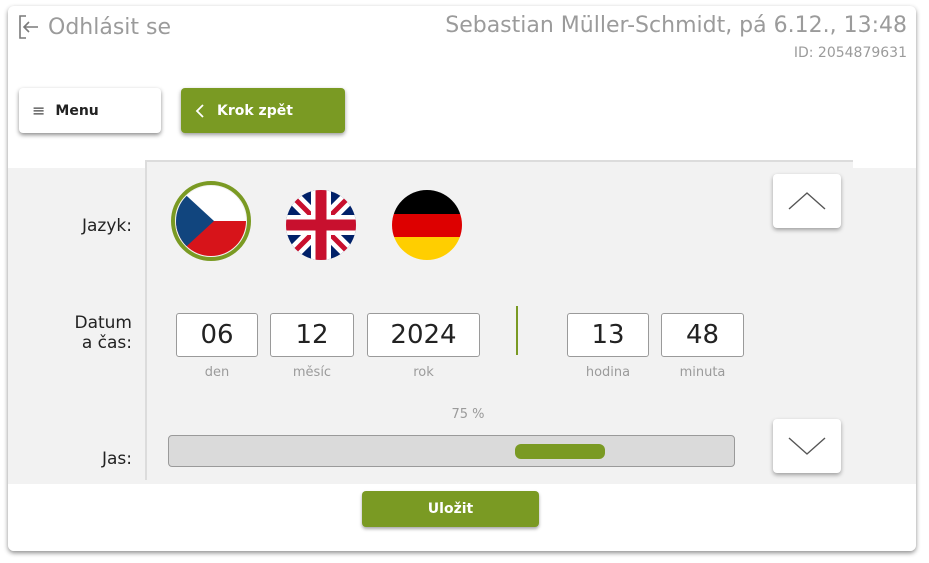 The width and height of the screenshot is (929, 563). Describe the element at coordinates (217, 372) in the screenshot. I see `day-caption: den` at that location.